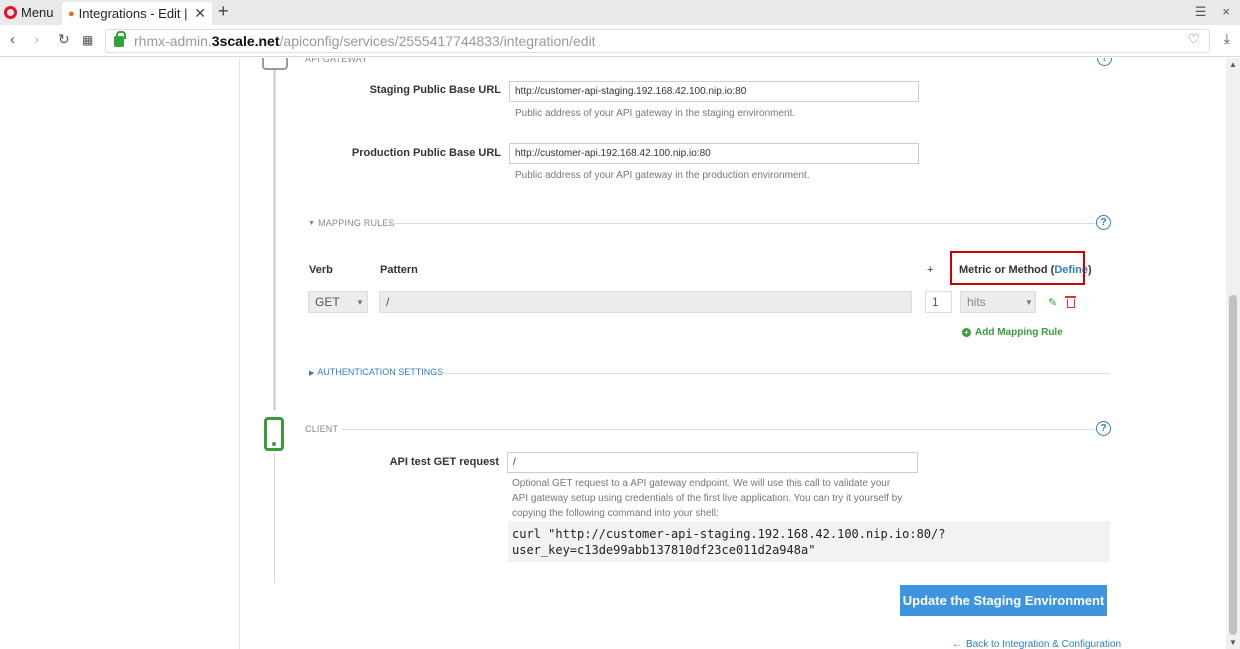  What do you see at coordinates (1226, 12) in the screenshot?
I see `window-close-icon: ×` at bounding box center [1226, 12].